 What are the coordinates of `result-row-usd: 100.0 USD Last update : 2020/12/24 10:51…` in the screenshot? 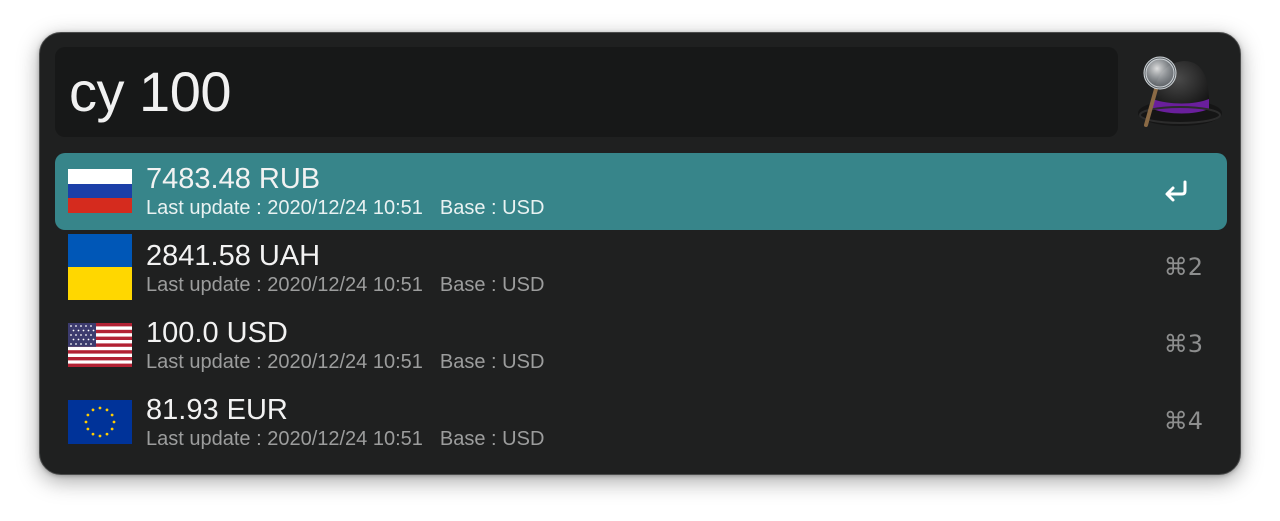 It's located at (641, 345).